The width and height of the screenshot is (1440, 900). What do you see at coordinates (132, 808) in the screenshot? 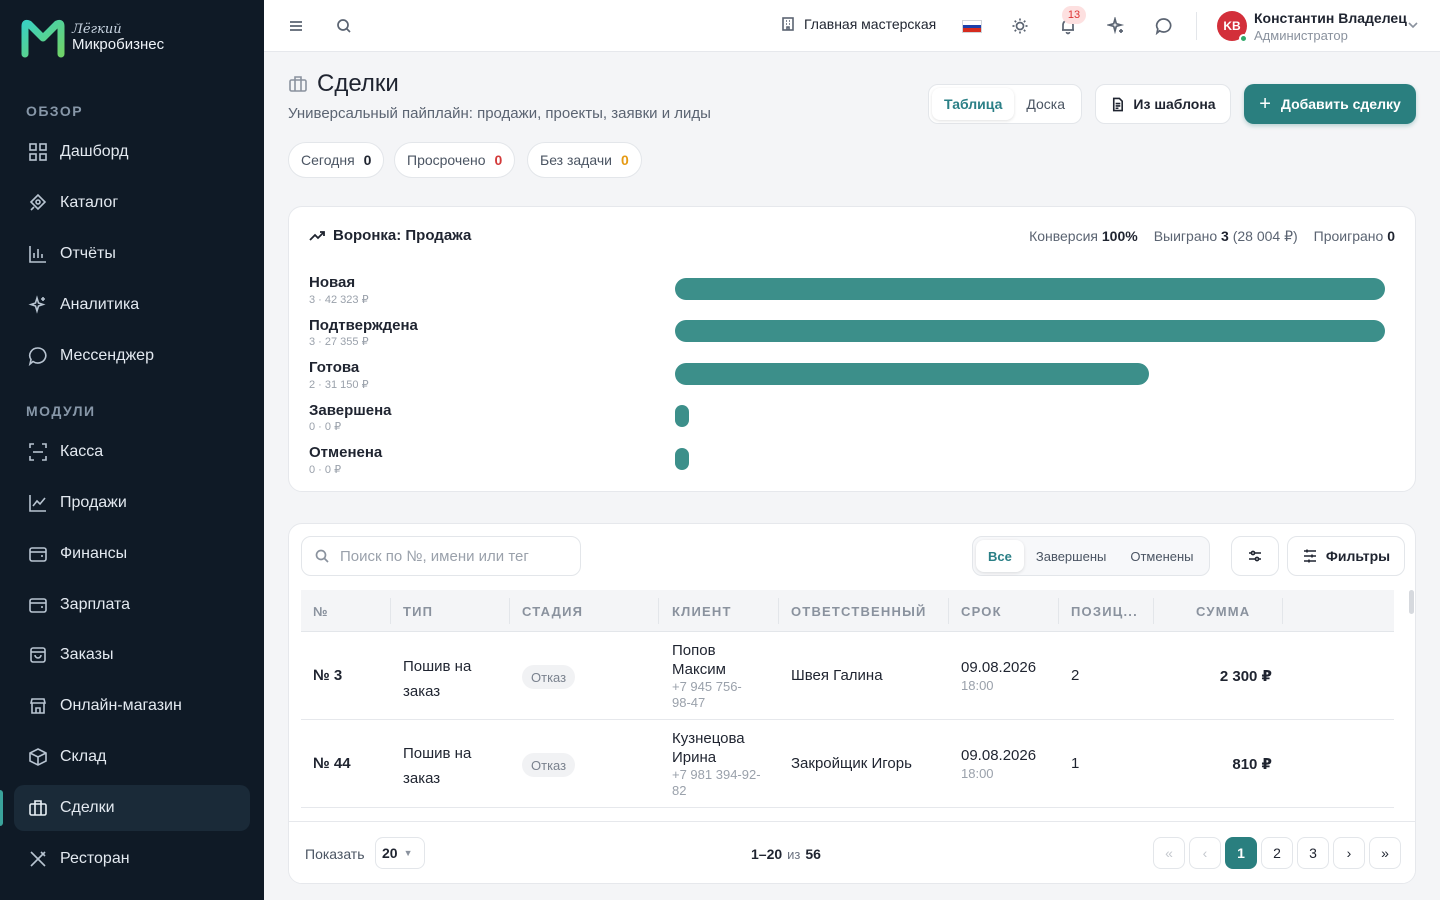
I see `sidebar-item-deals: Сделки` at bounding box center [132, 808].